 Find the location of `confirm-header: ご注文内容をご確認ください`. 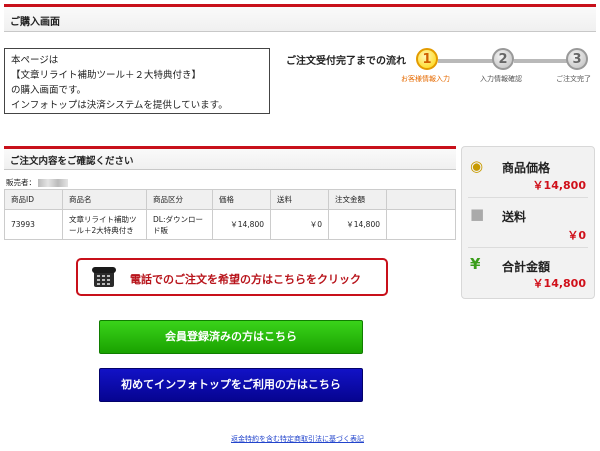

confirm-header: ご注文内容をご確認ください is located at coordinates (230, 158).